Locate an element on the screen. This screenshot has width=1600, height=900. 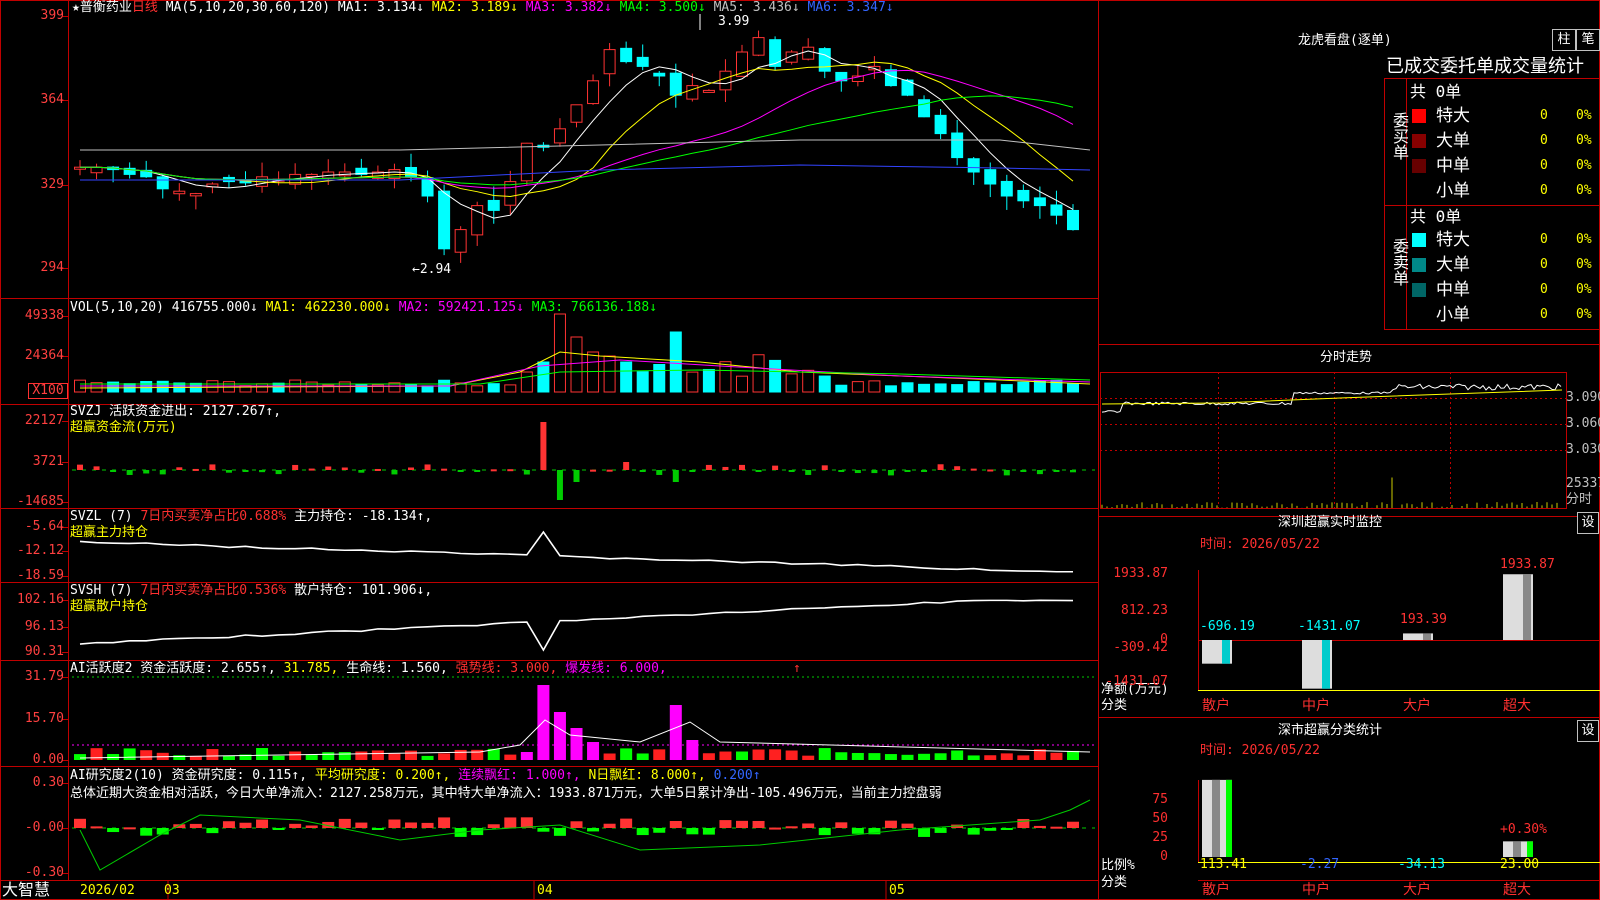
ma6-value: MA6: 3.347↓ is located at coordinates (850, 7).